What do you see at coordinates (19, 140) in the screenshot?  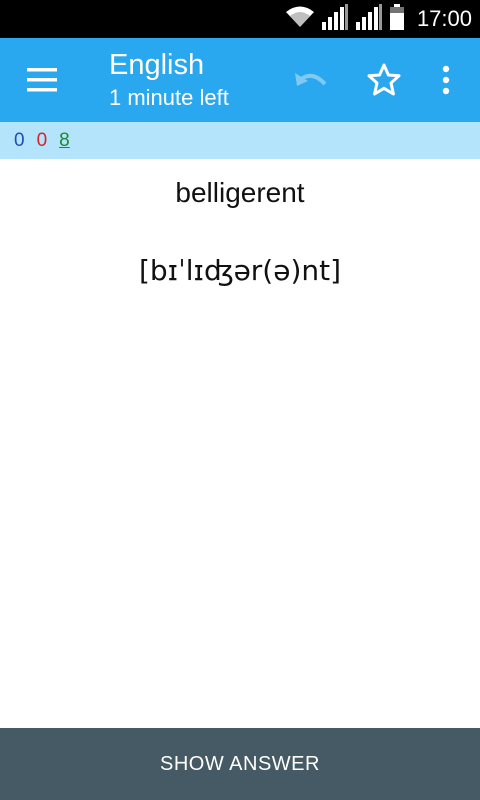 I see `new-count: 0` at bounding box center [19, 140].